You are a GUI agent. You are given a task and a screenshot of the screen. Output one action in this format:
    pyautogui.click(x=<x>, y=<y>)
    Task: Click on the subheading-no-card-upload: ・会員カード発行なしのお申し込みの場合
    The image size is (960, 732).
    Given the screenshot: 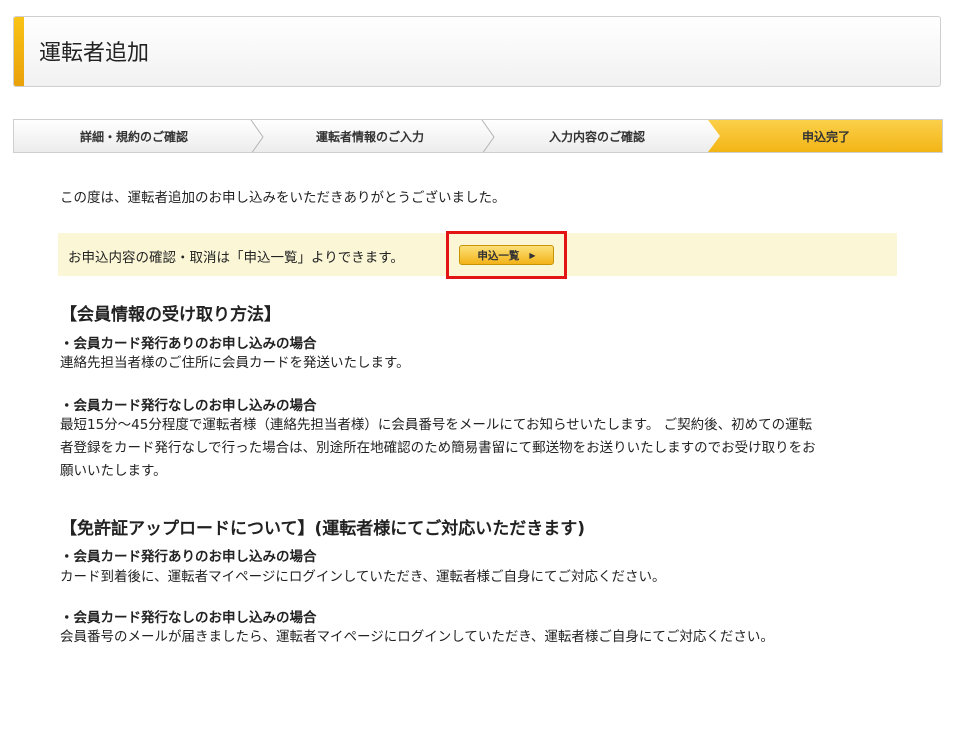 What is the action you would take?
    pyautogui.click(x=188, y=618)
    